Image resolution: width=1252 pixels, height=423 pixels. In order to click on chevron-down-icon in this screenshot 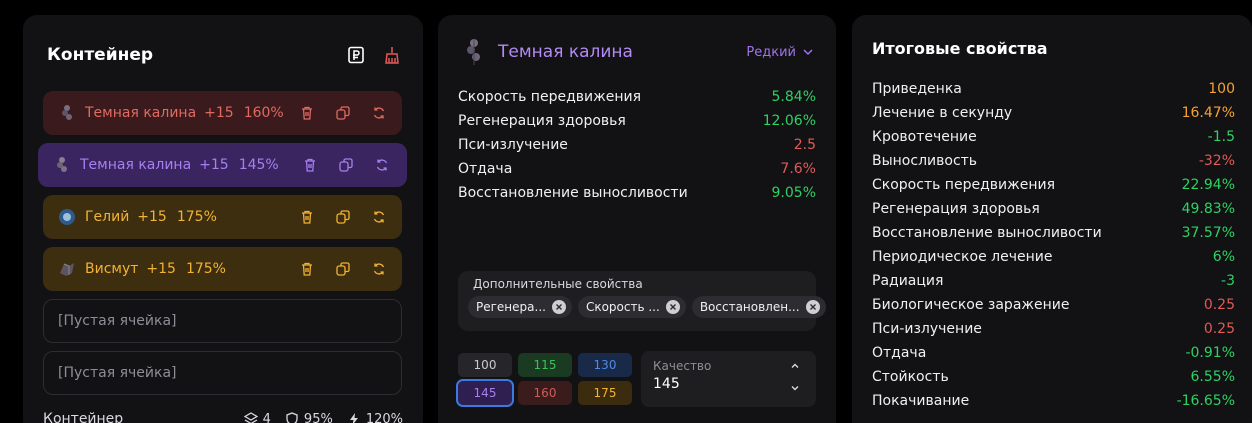, I will do `click(795, 388)`.